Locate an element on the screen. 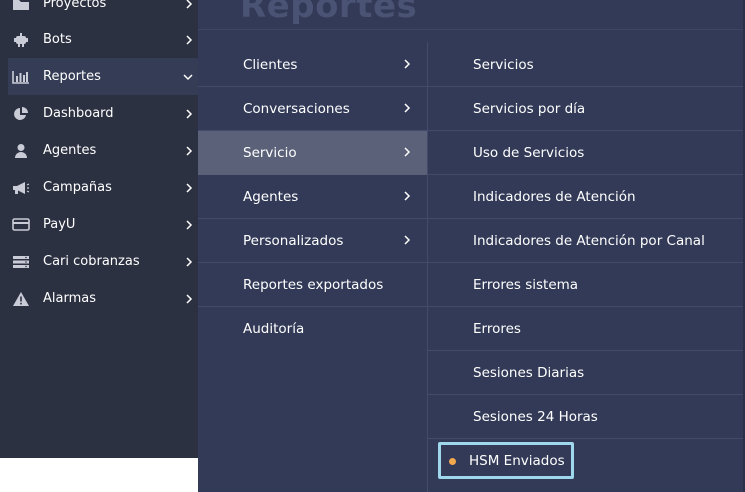 The width and height of the screenshot is (745, 492). submenu-item-label: Indicadores de Atención por Canal is located at coordinates (589, 241).